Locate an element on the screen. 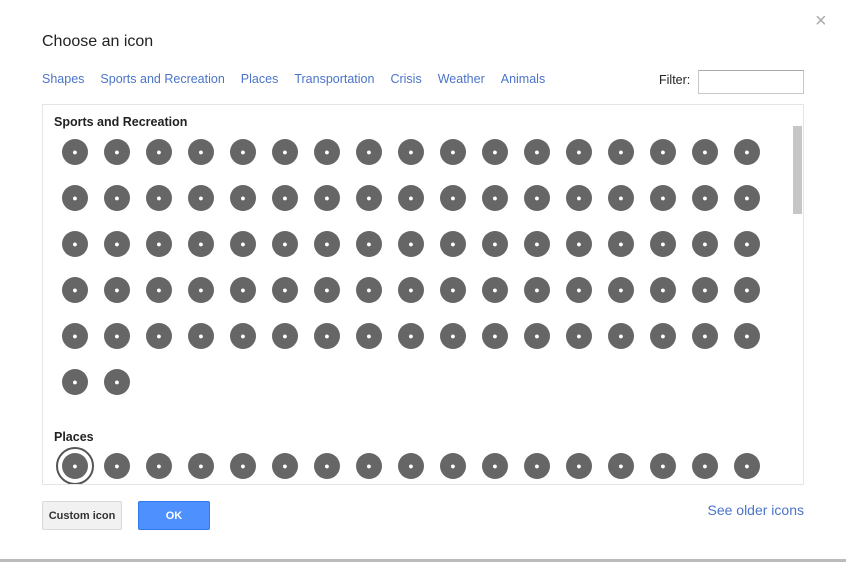 This screenshot has height=562, width=846. skiing-icon: ● is located at coordinates (159, 244).